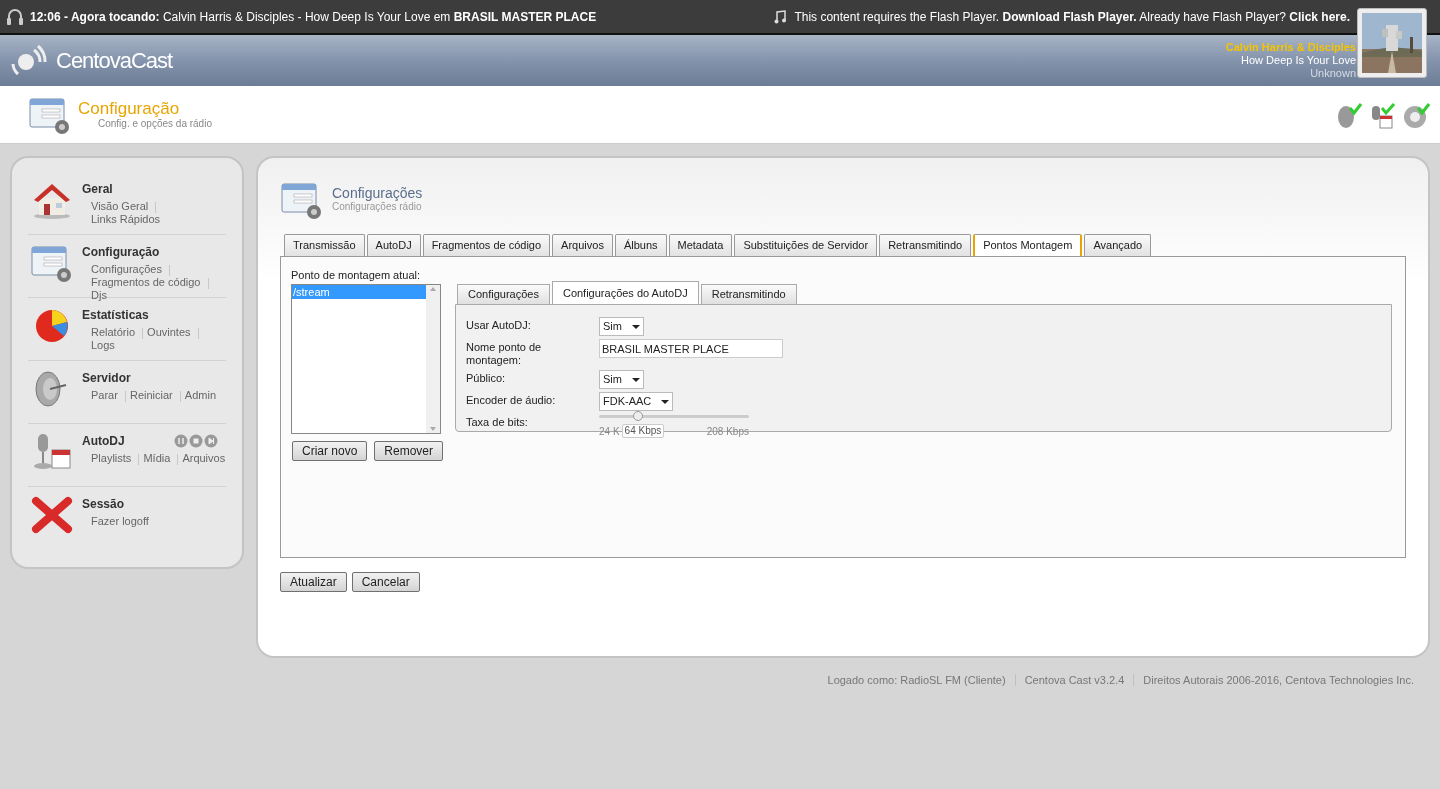 The height and width of the screenshot is (789, 1440). Describe the element at coordinates (103, 345) in the screenshot. I see `sidebar-link: Logs` at that location.